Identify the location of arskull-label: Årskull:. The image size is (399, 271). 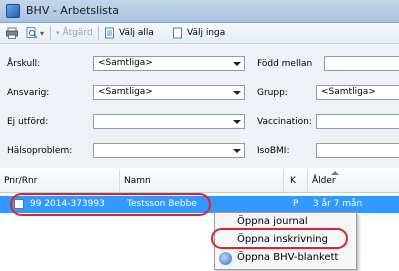
(24, 64).